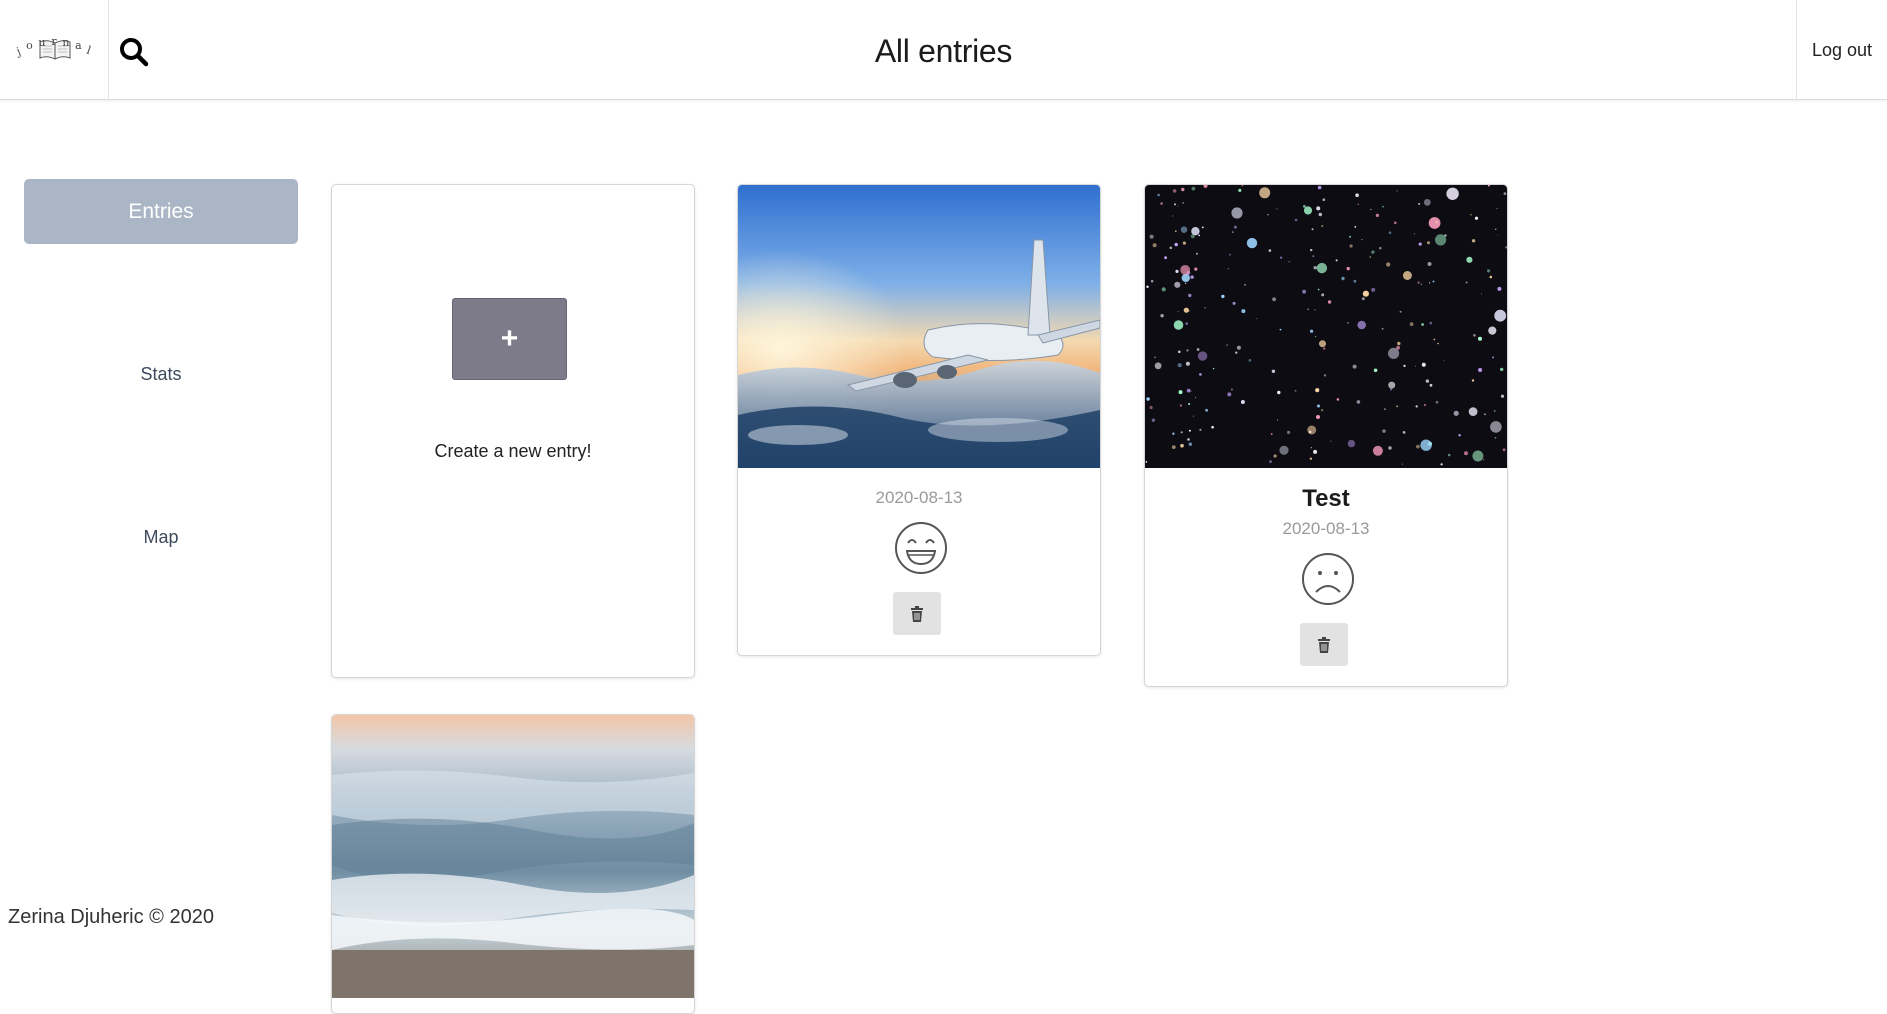 The height and width of the screenshot is (1014, 1887). I want to click on journal-logo: j o u r n a l, so click(54, 50).